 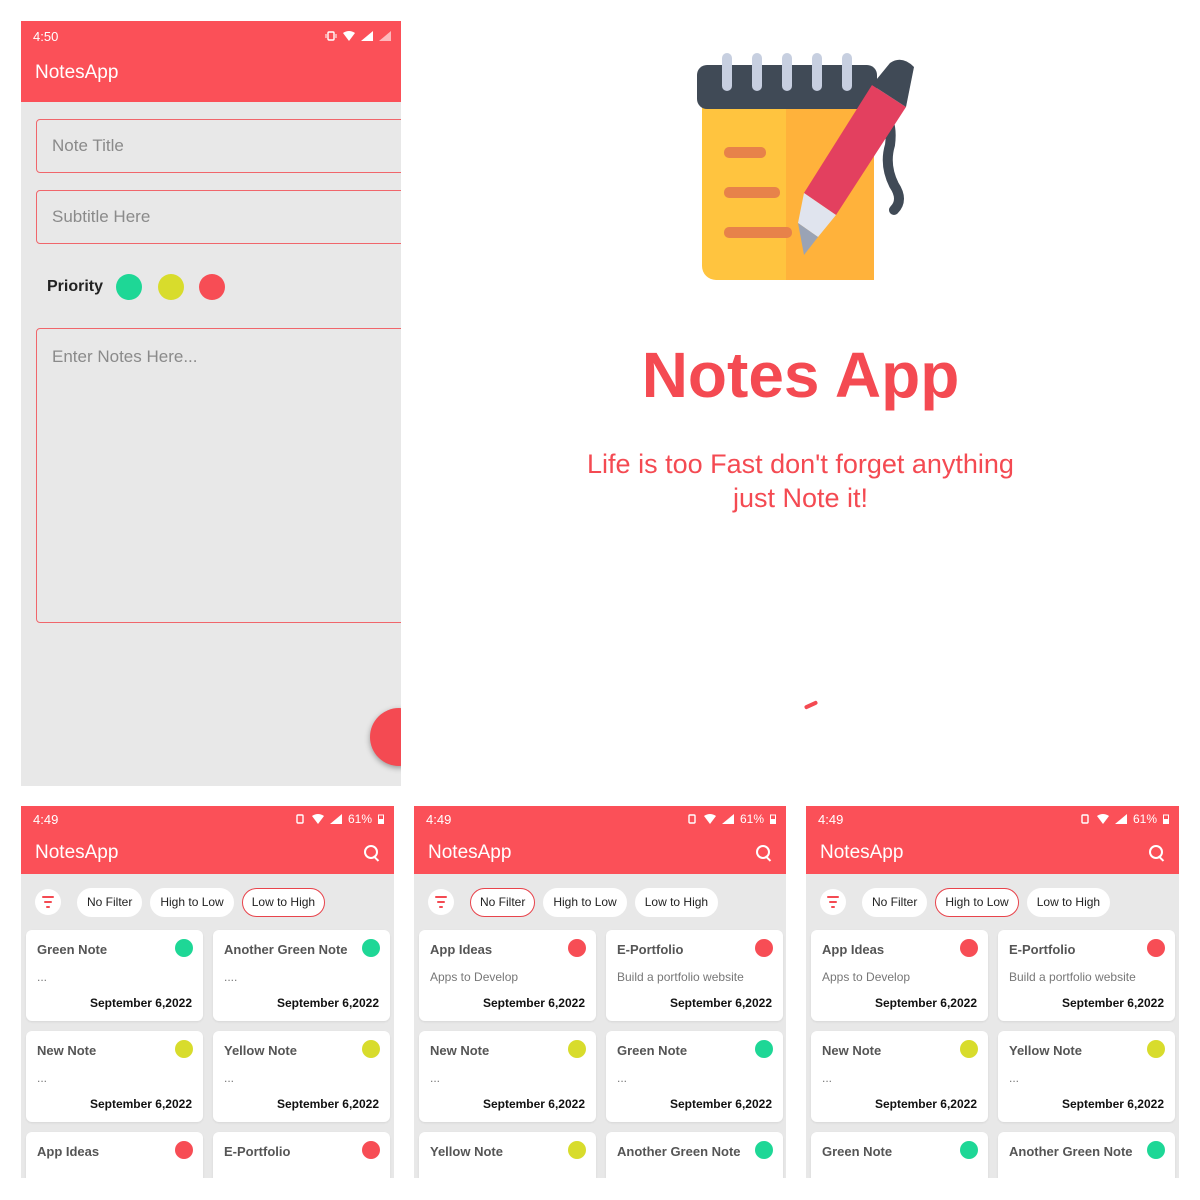 What do you see at coordinates (1166, 819) in the screenshot?
I see `battery-icon` at bounding box center [1166, 819].